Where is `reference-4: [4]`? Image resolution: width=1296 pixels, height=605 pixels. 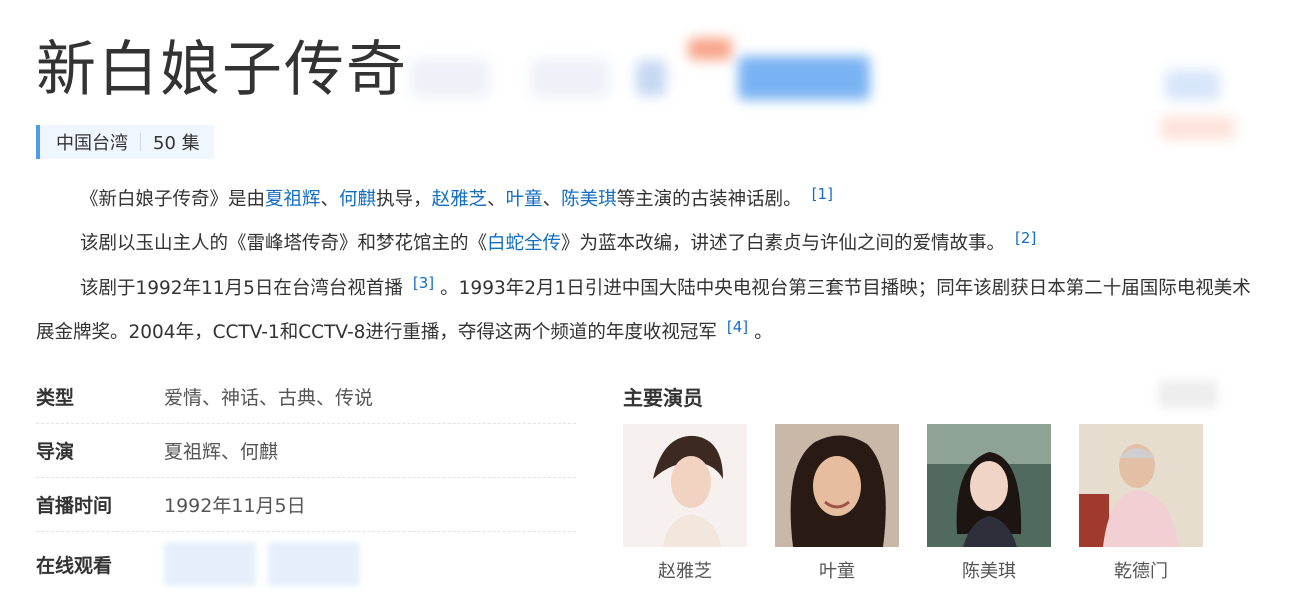 reference-4: [4] is located at coordinates (737, 327).